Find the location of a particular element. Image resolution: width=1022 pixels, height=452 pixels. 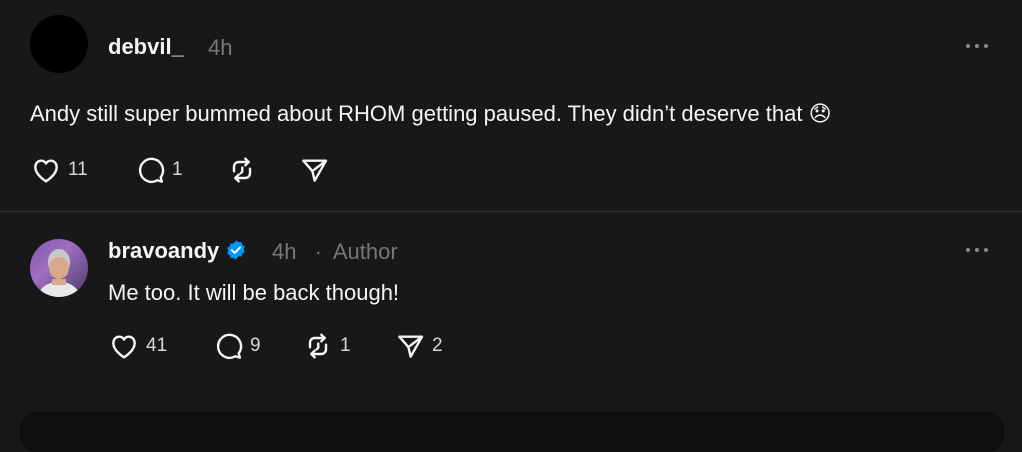

username: debvil_ is located at coordinates (146, 47).